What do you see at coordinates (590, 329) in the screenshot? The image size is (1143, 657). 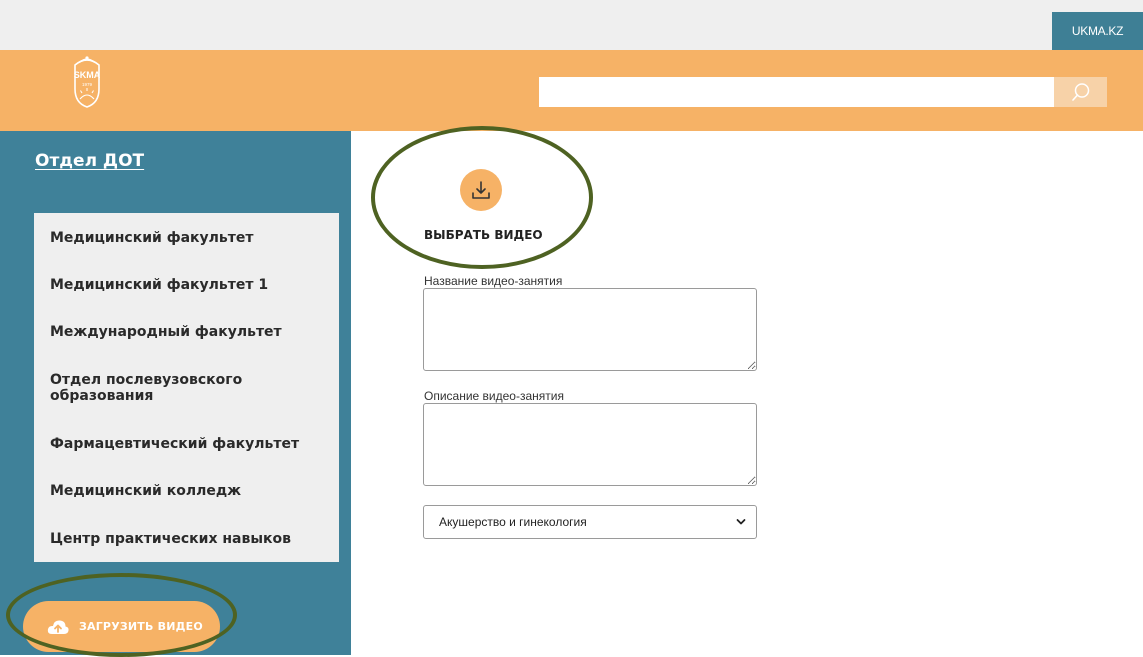 I see `video-title-field` at bounding box center [590, 329].